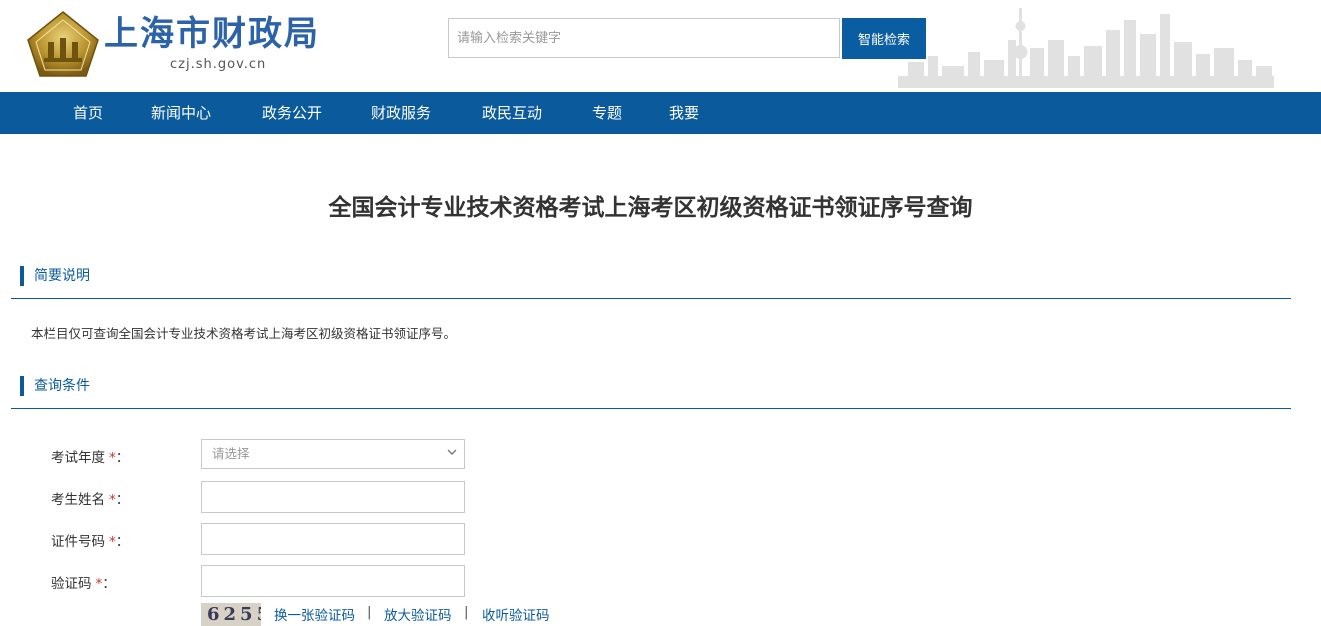 Image resolution: width=1321 pixels, height=626 pixels. Describe the element at coordinates (418, 614) in the screenshot. I see `enlarge-captcha-link: 放大验证码` at that location.